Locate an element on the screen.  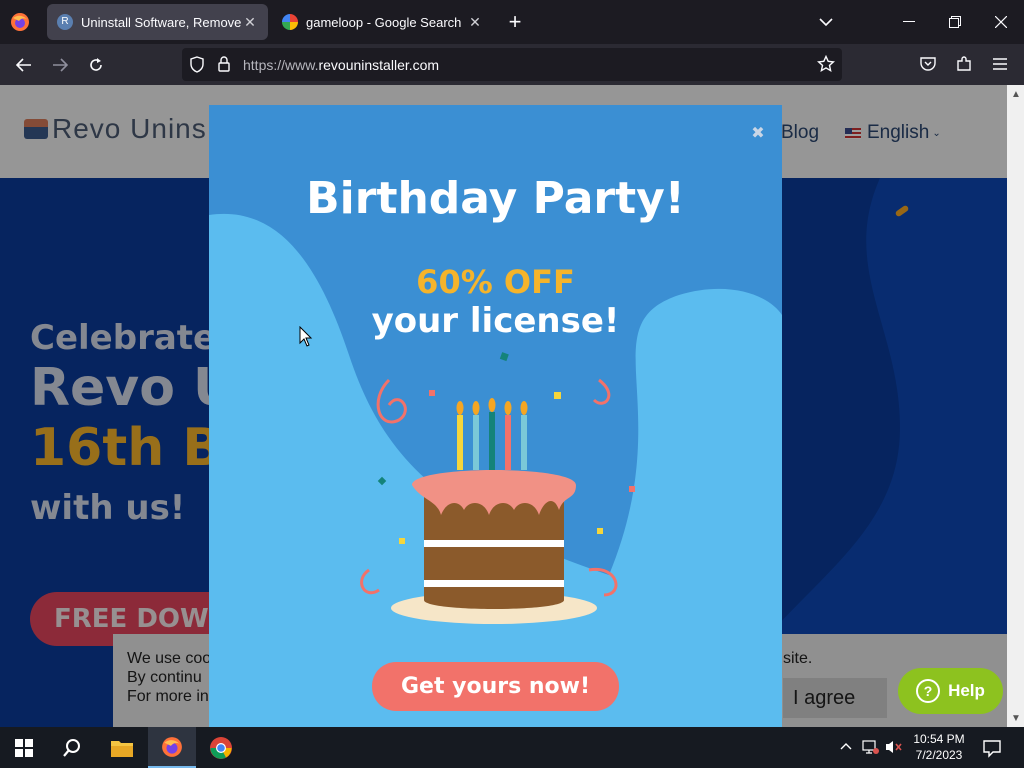
new-tab-button: + is located at coordinates (515, 22).